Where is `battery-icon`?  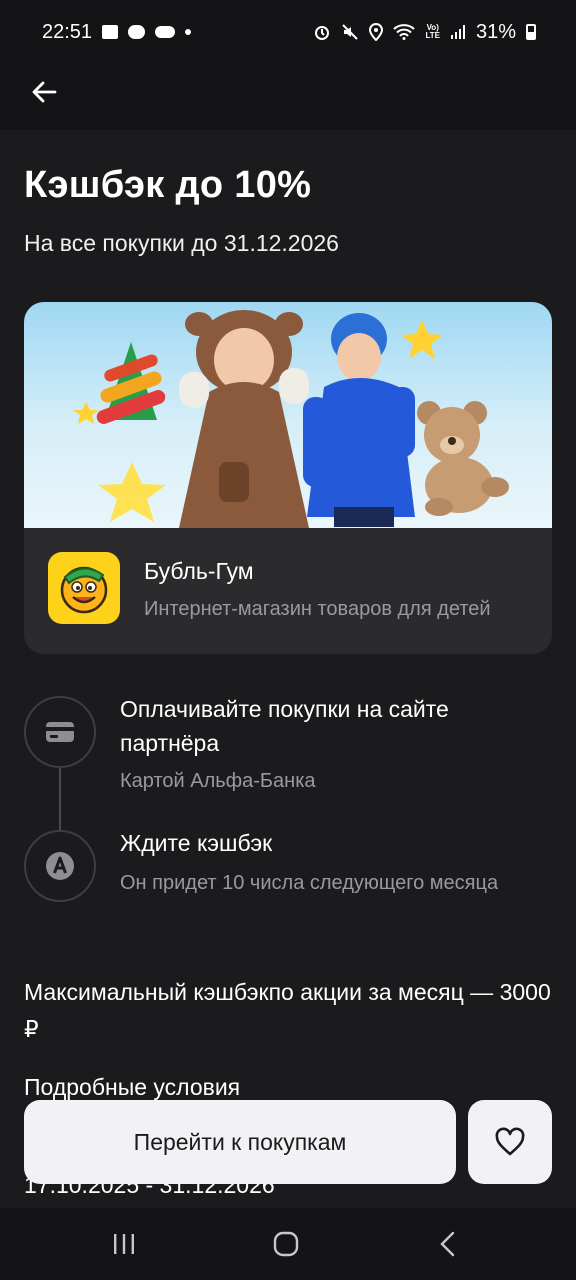
battery-icon is located at coordinates (531, 32).